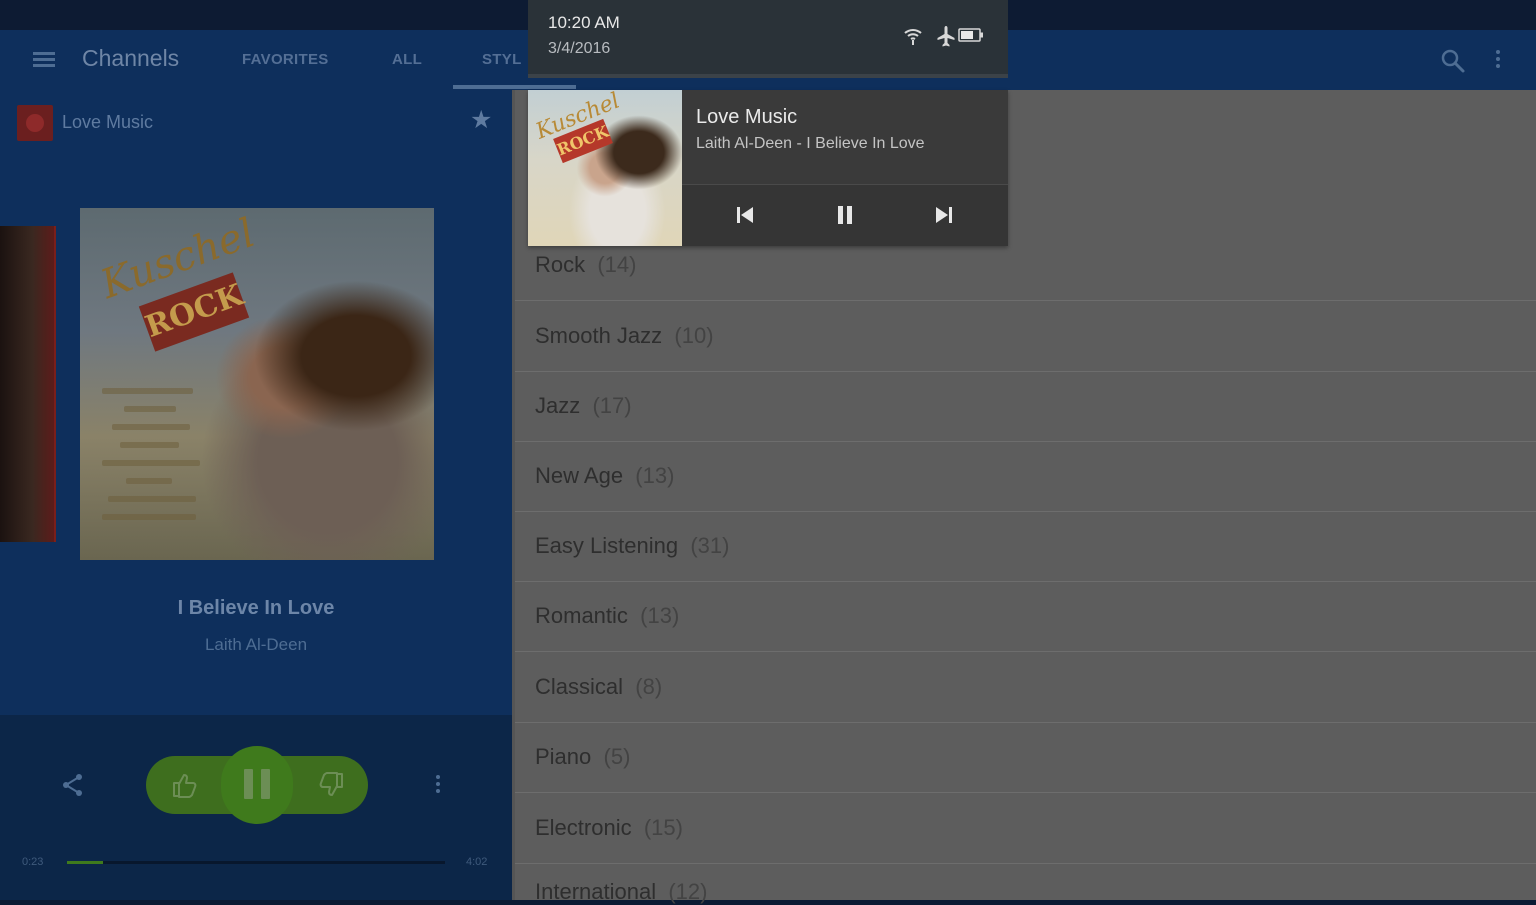  What do you see at coordinates (438, 786) in the screenshot?
I see `more-options-icon` at bounding box center [438, 786].